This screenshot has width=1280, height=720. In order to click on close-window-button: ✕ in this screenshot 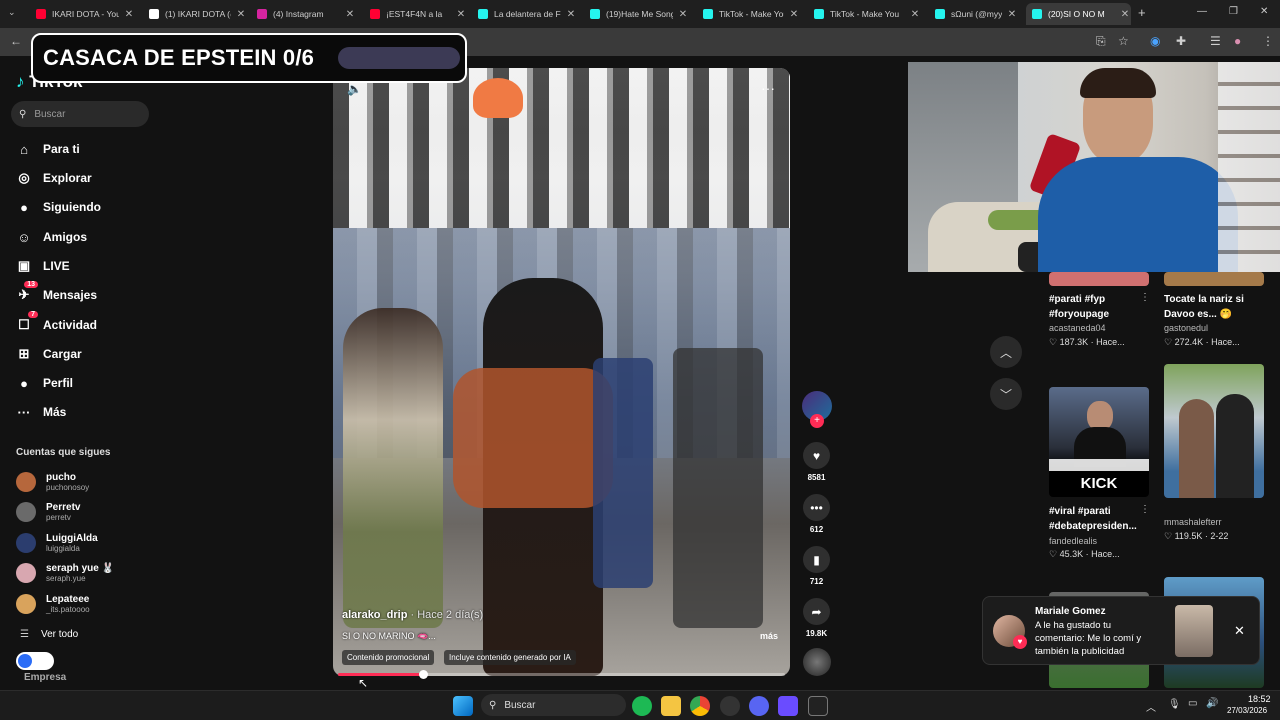, I will do `click(1264, 11)`.